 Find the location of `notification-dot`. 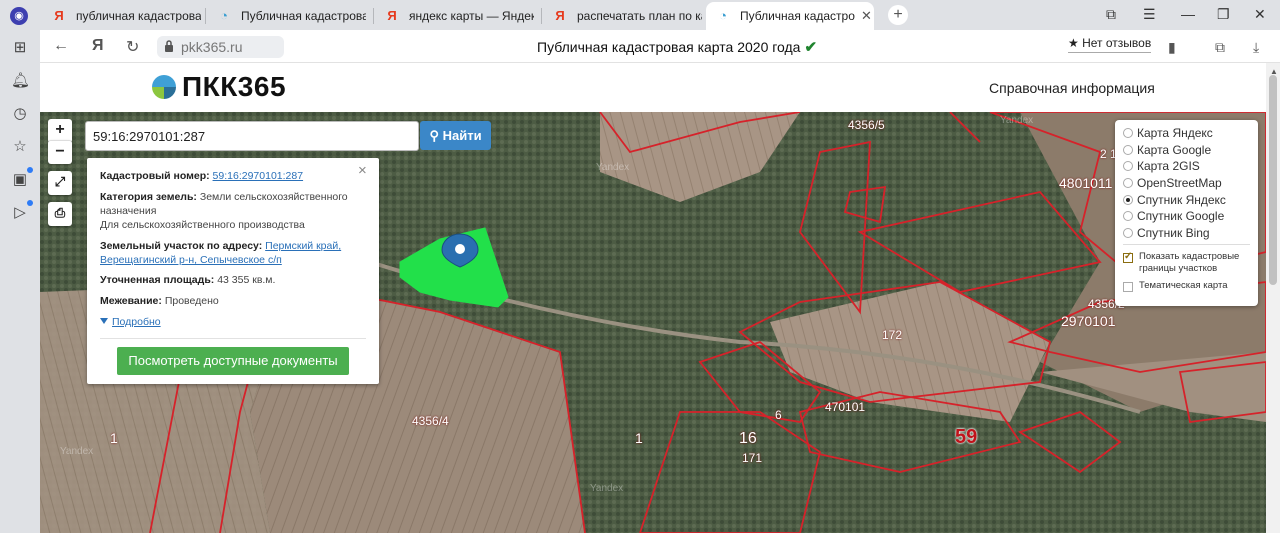

notification-dot is located at coordinates (30, 203).